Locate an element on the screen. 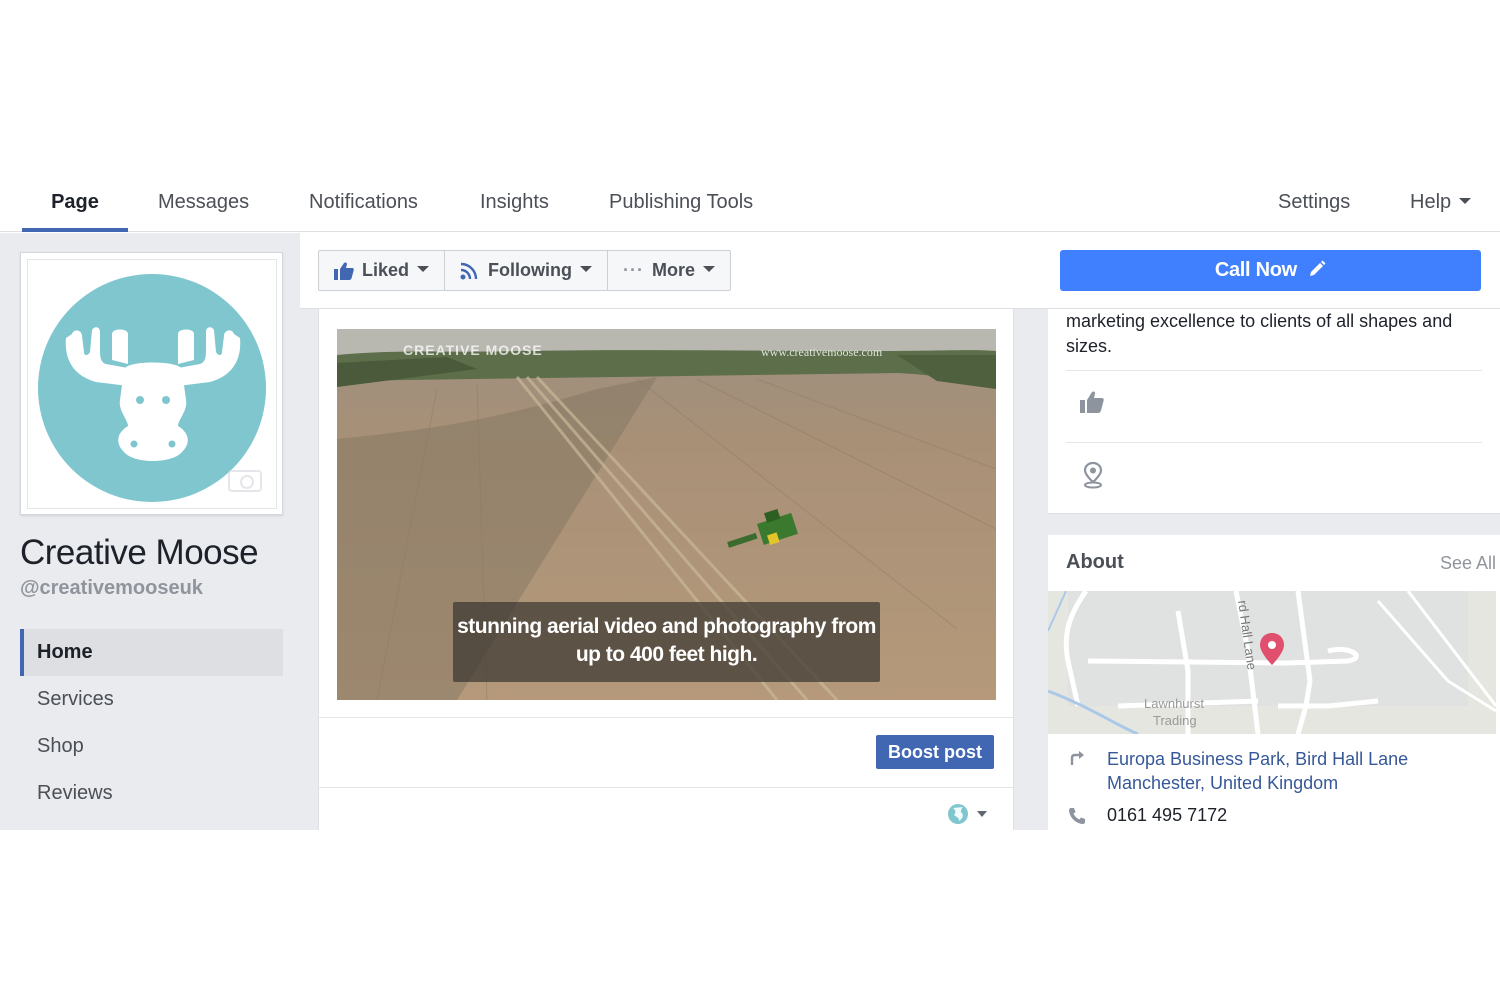  following-button: Following is located at coordinates (526, 270).